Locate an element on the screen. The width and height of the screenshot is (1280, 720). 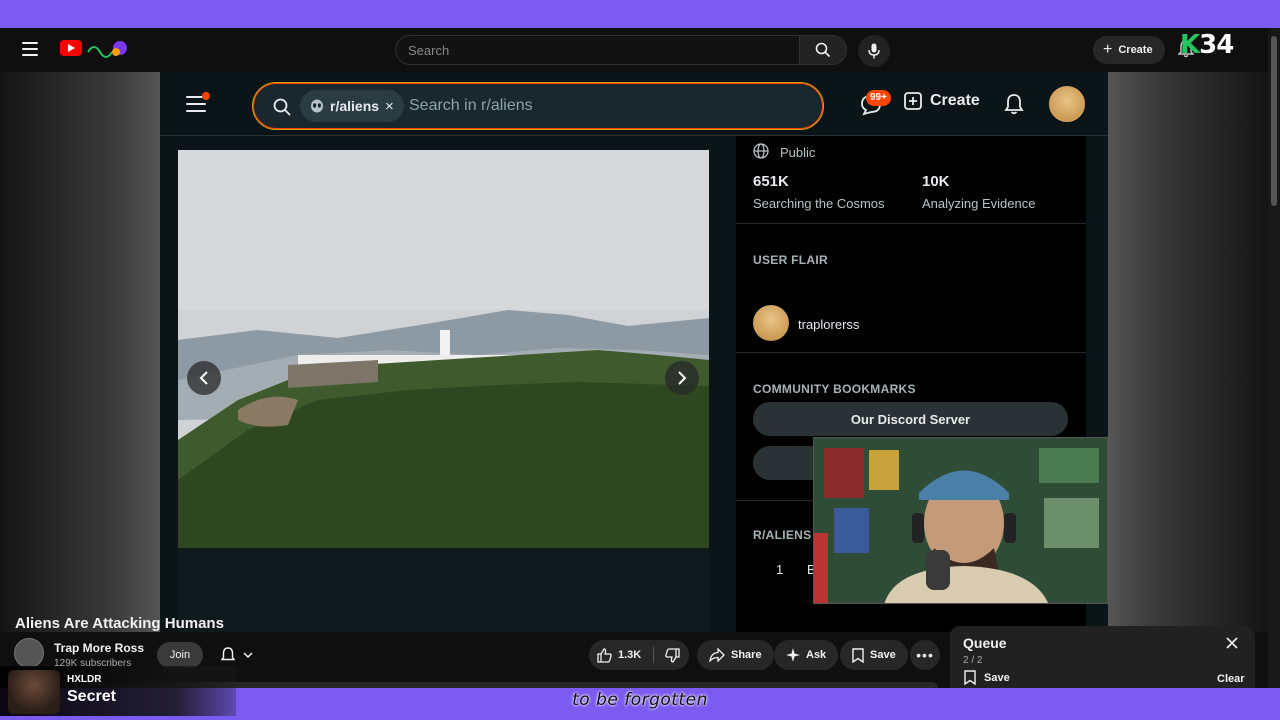
queue-clear-button: Clear is located at coordinates (1231, 679).